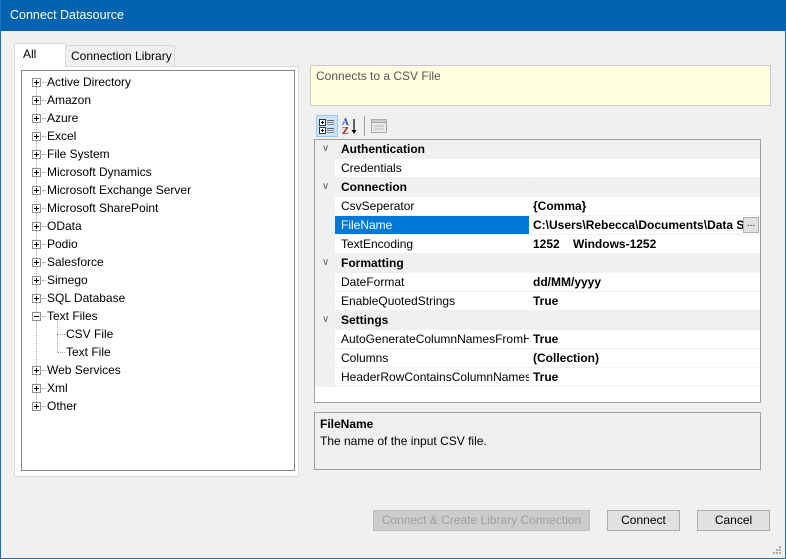 Image resolution: width=786 pixels, height=559 pixels. What do you see at coordinates (537, 187) in the screenshot?
I see `property-category: ∨ Connection` at bounding box center [537, 187].